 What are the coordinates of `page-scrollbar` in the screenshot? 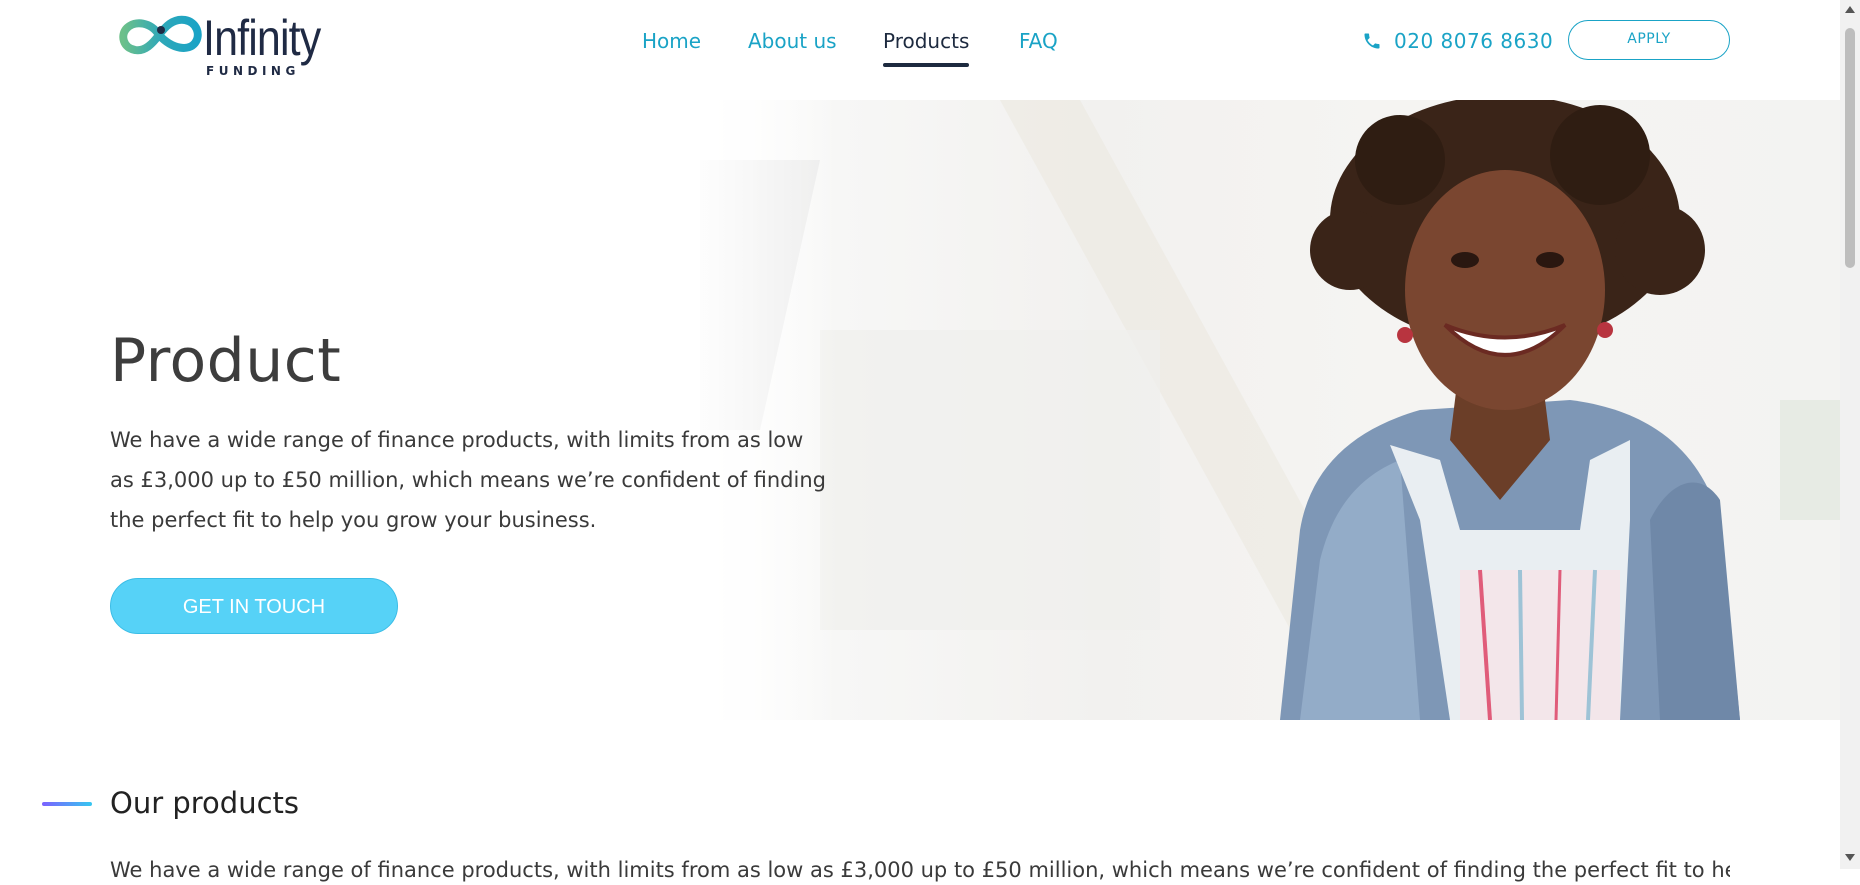 It's located at (1850, 434).